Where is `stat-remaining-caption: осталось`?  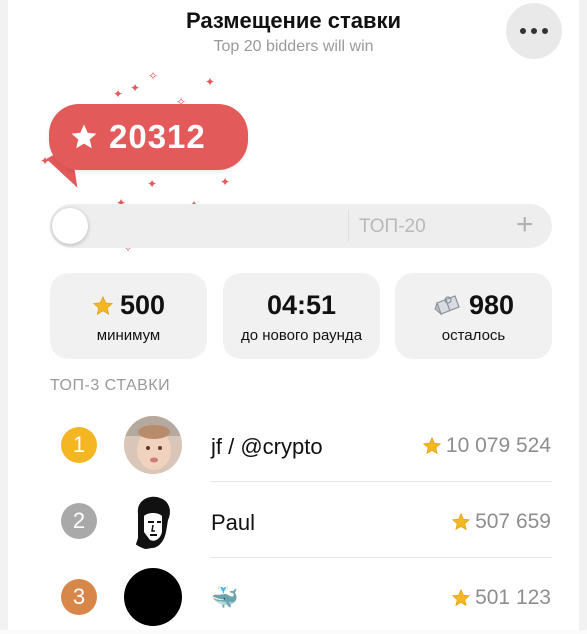 stat-remaining-caption: осталось is located at coordinates (473, 335).